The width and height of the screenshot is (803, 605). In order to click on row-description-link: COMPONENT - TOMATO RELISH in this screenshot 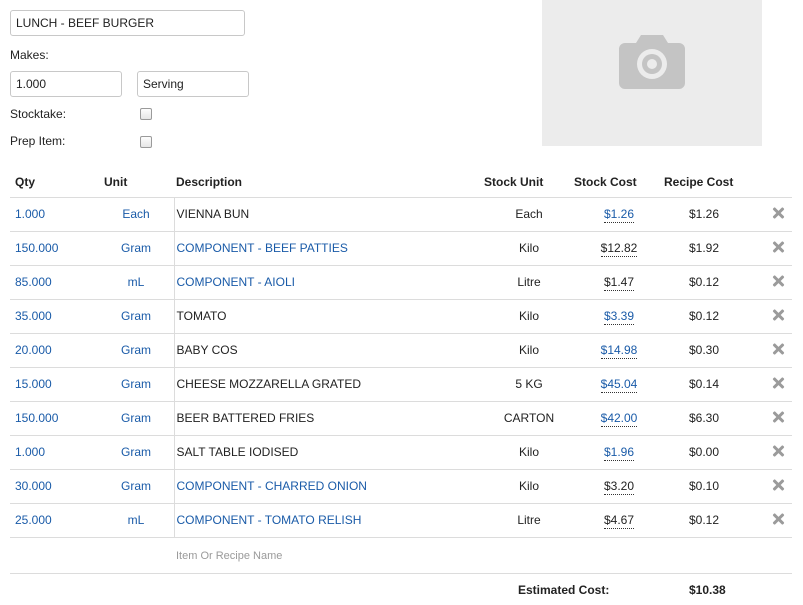, I will do `click(329, 520)`.